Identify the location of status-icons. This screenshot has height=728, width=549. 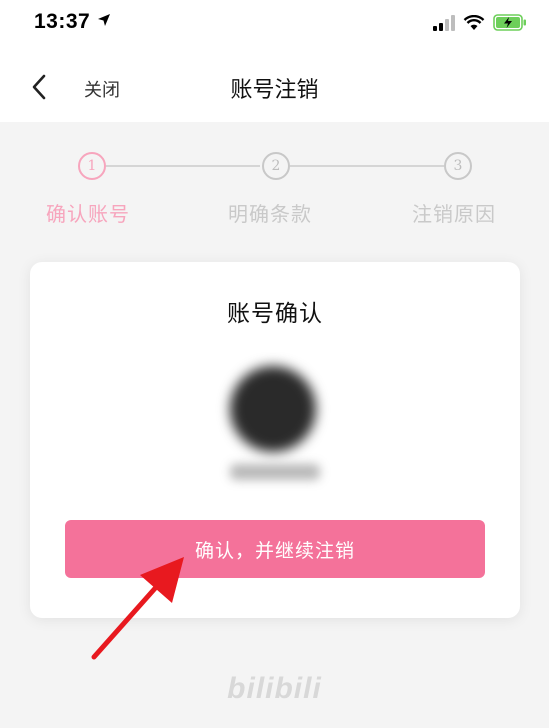
(480, 22).